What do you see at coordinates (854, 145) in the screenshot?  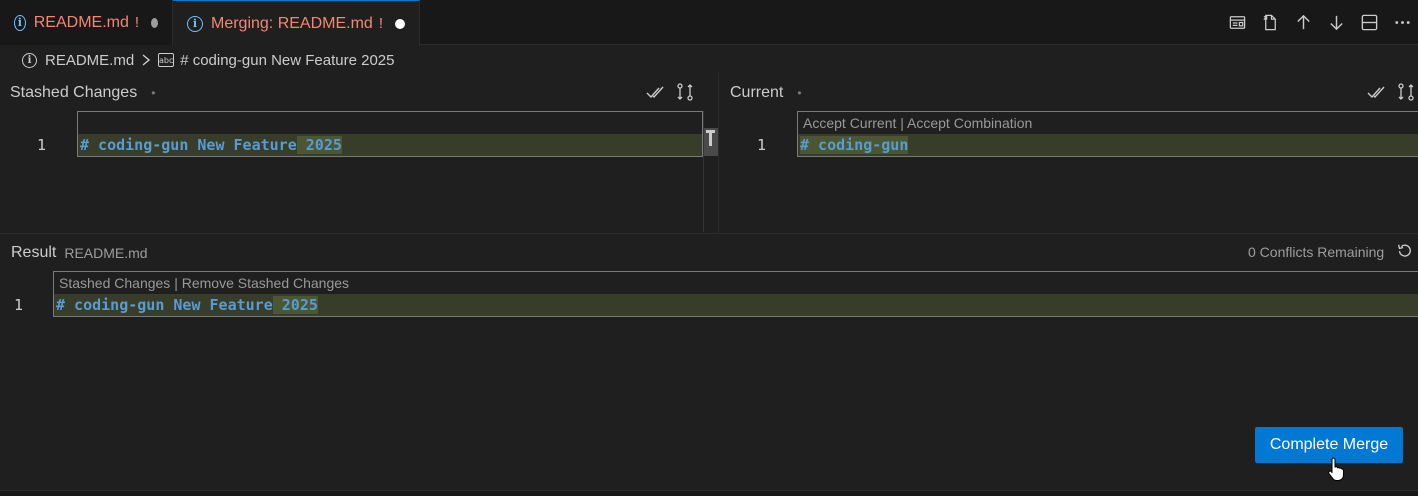 I see `code-text: # coding-gun` at bounding box center [854, 145].